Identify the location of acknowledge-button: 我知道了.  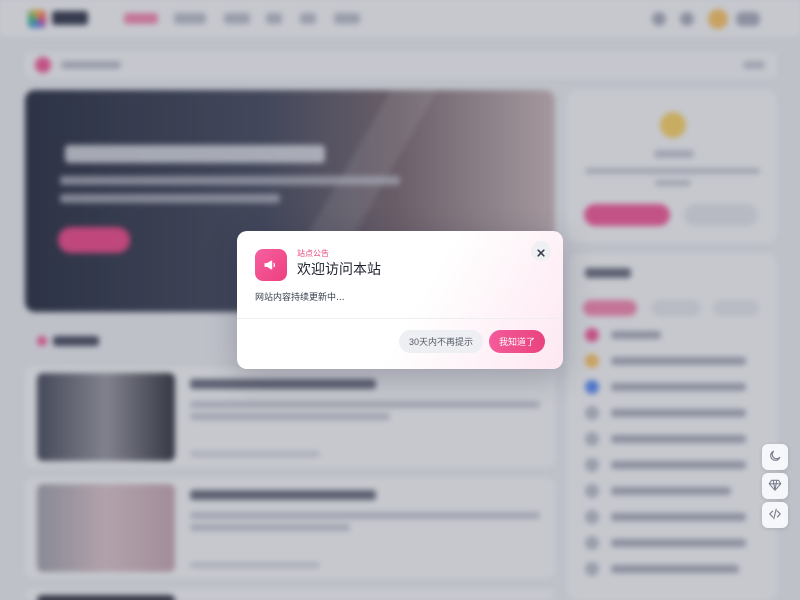
(517, 341).